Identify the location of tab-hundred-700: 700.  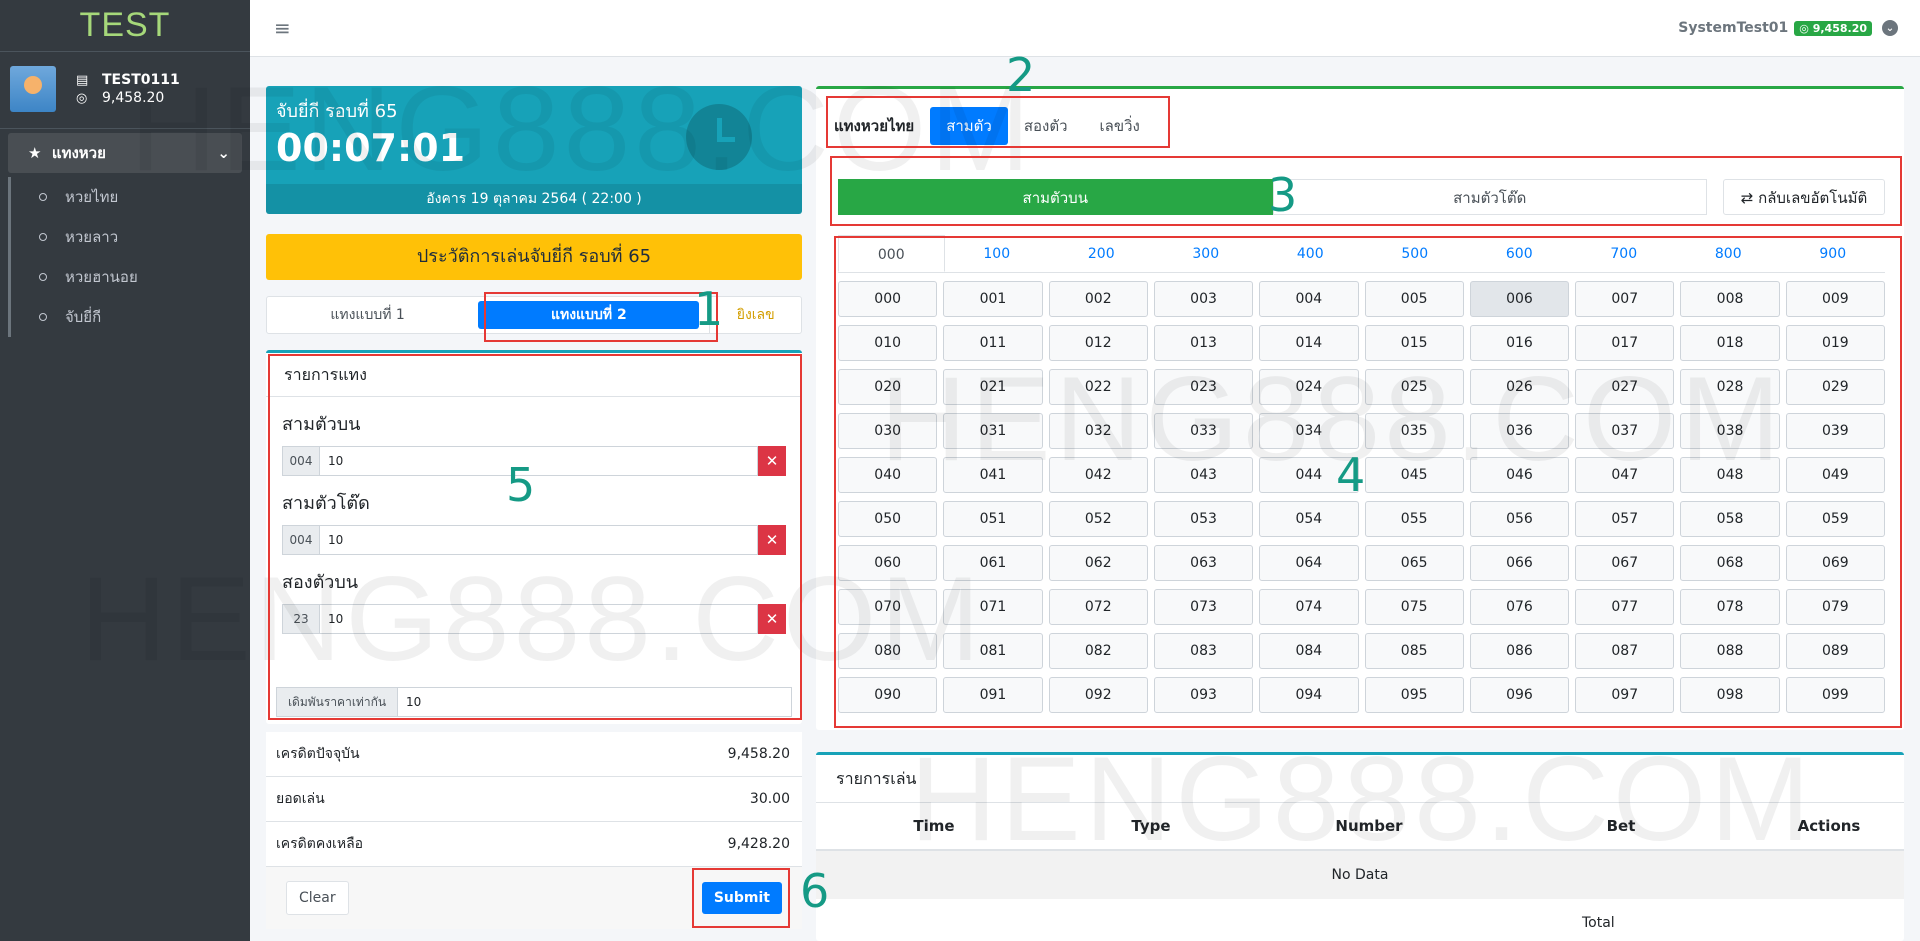
(1624, 253).